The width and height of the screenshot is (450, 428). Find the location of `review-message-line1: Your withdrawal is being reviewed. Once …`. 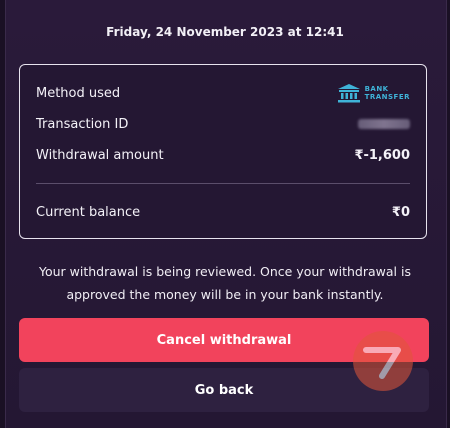

review-message-line1: Your withdrawal is being reviewed. Once … is located at coordinates (225, 271).